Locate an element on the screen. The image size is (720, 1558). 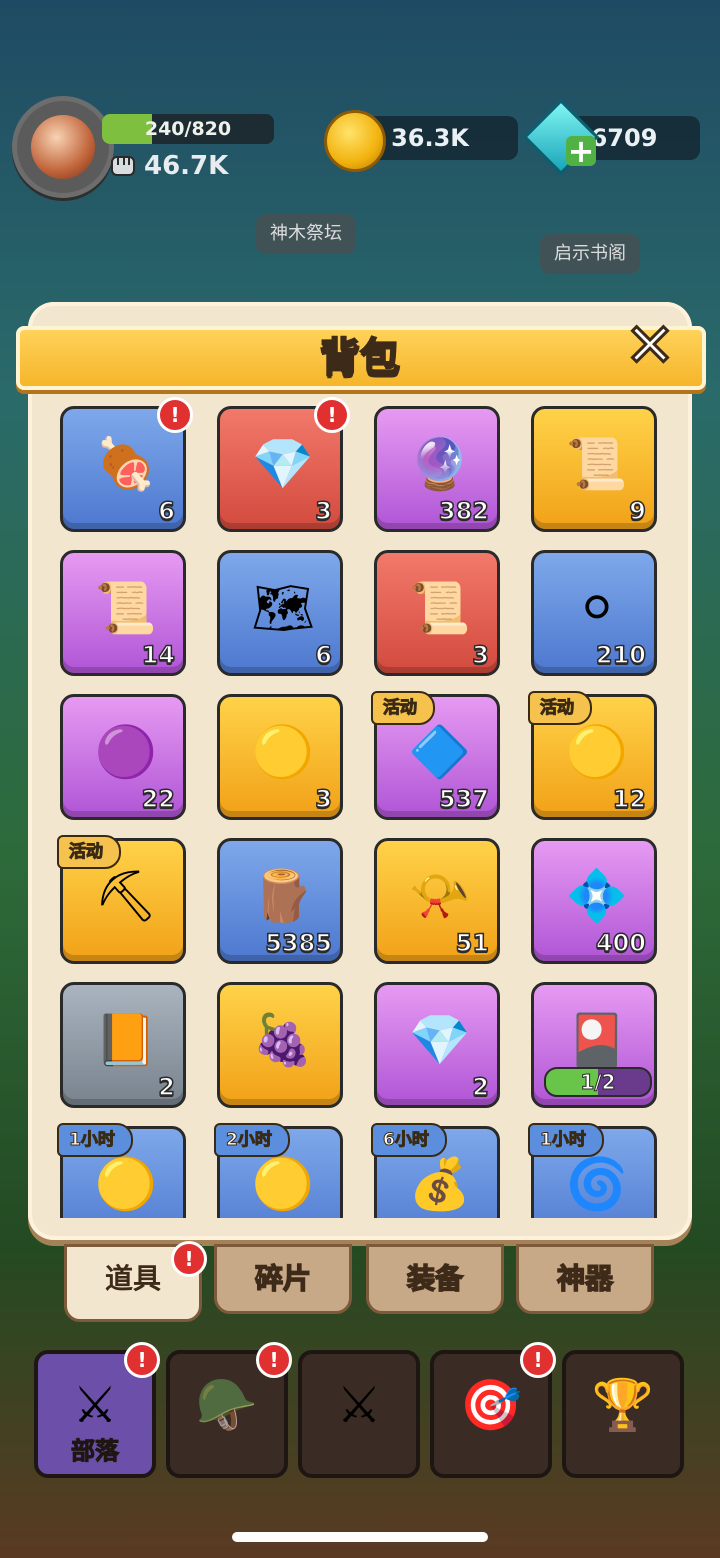
silver-coin-icon: ⚪ is located at coordinates (597, 608).